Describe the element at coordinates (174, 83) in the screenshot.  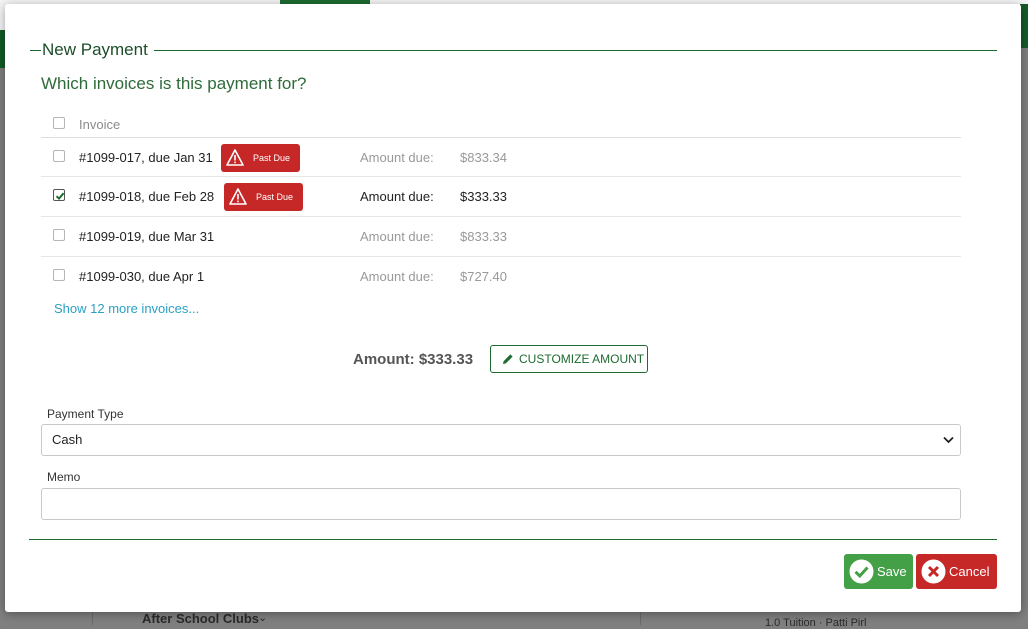
I see `invoice-question: Which invoices is this payment for?` at that location.